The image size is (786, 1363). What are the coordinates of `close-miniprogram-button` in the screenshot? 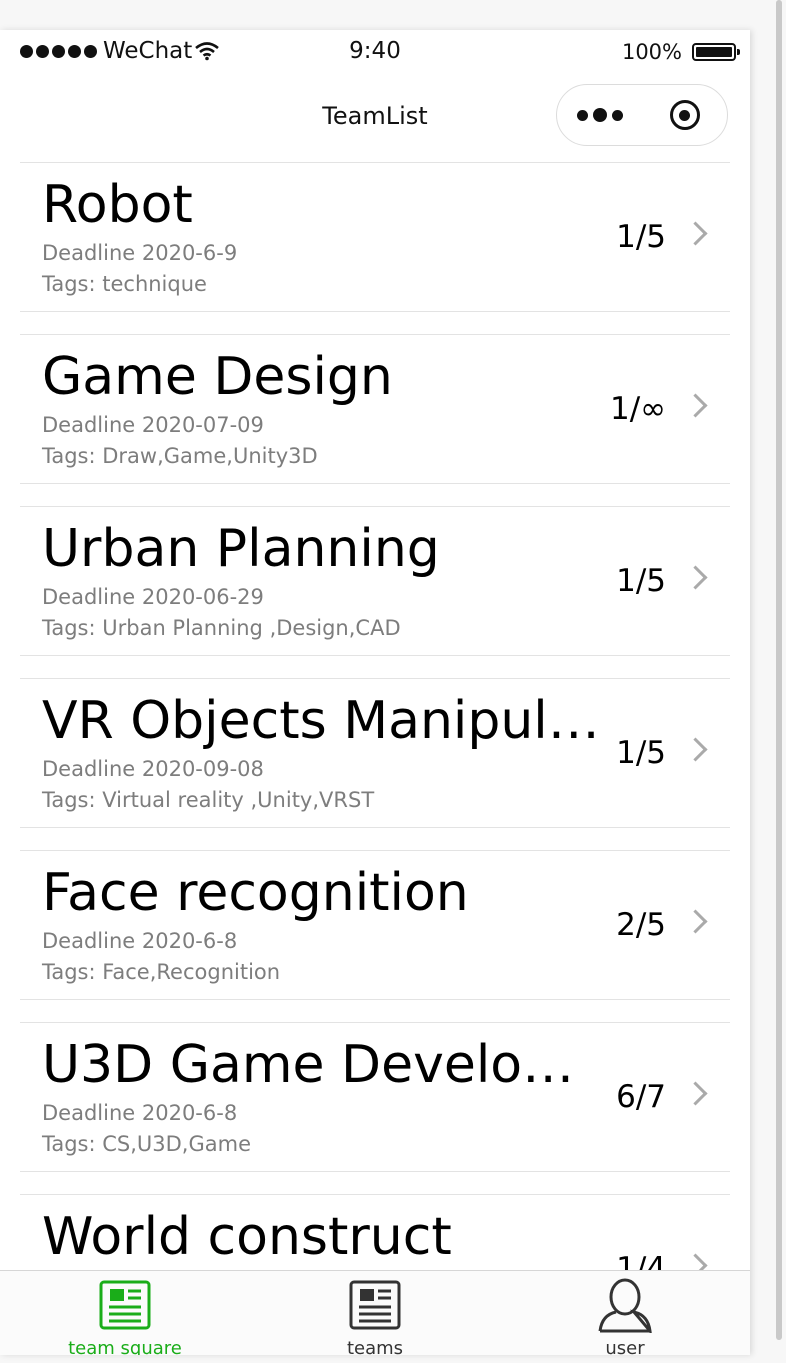 It's located at (684, 115).